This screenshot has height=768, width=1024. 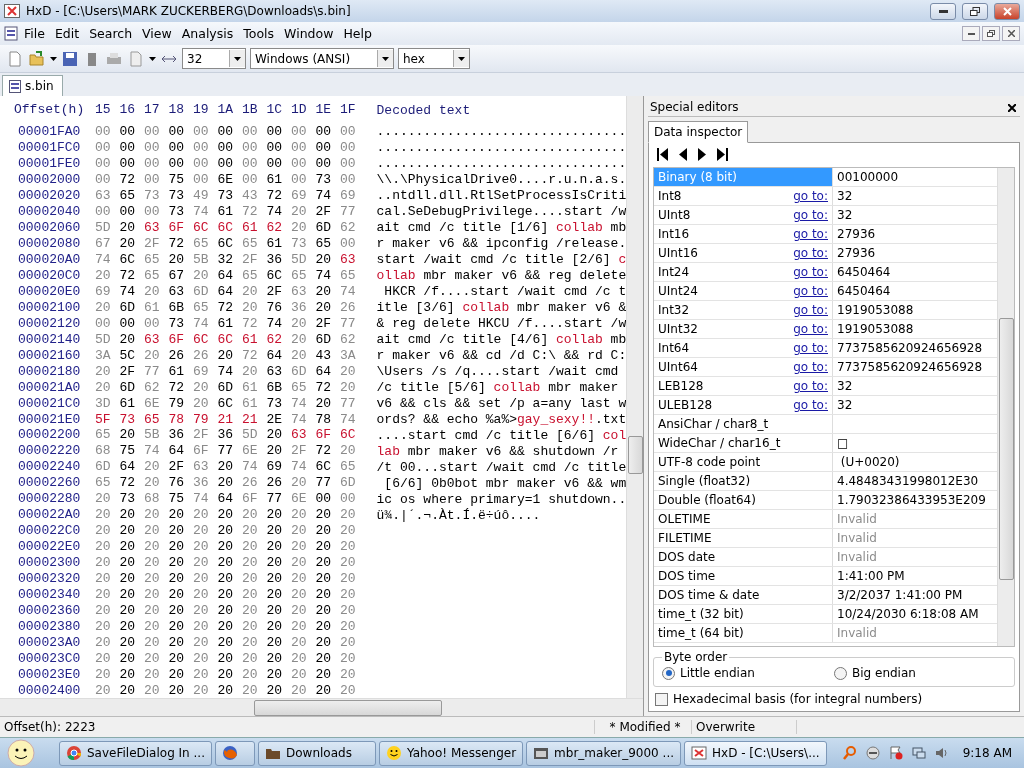 I want to click on taskbar-button, so click(x=235, y=753).